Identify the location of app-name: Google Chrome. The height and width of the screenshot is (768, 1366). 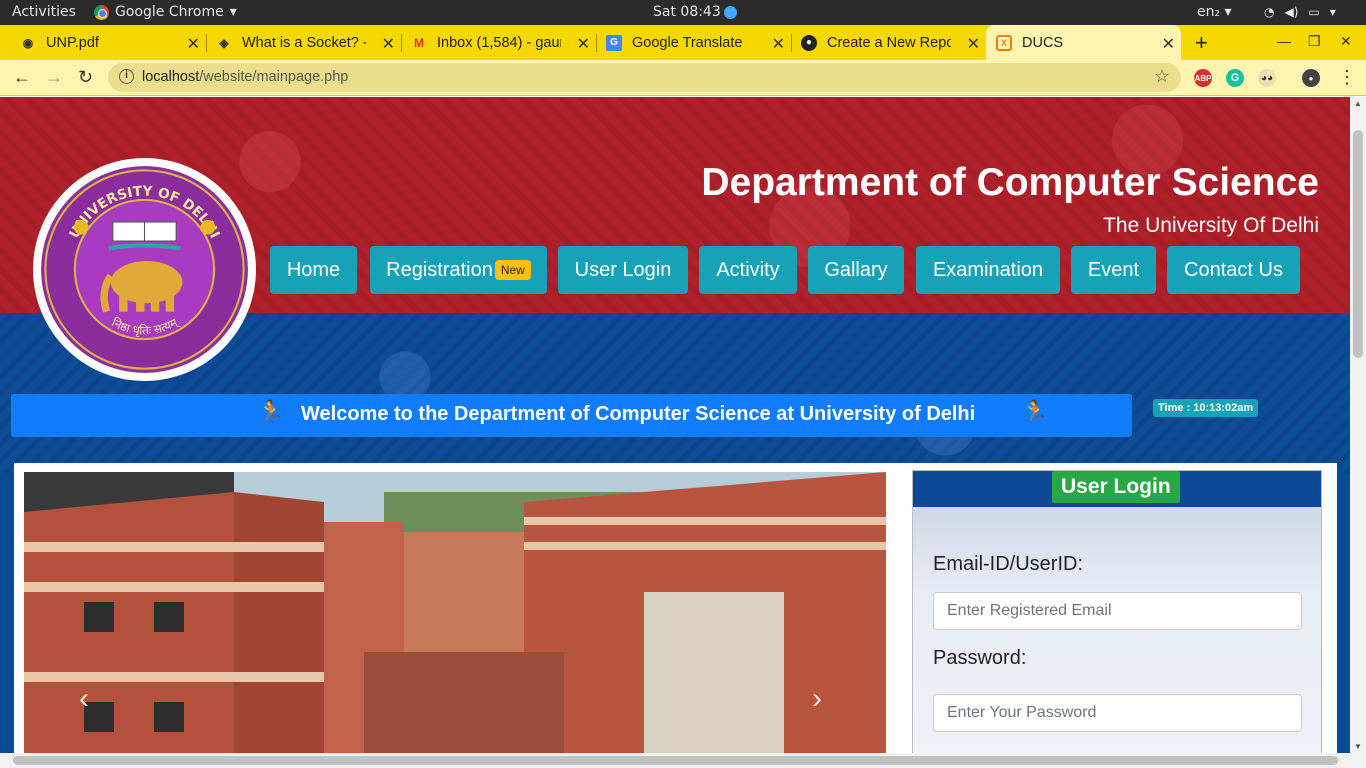
(169, 12).